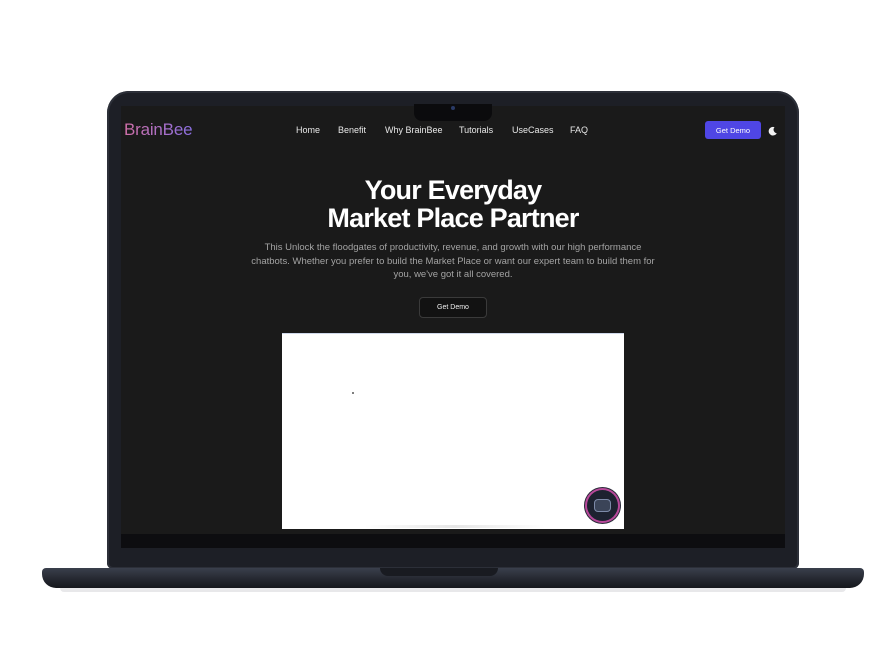 This screenshot has height=657, width=876. What do you see at coordinates (308, 130) in the screenshot?
I see `nav-item-home: Home` at bounding box center [308, 130].